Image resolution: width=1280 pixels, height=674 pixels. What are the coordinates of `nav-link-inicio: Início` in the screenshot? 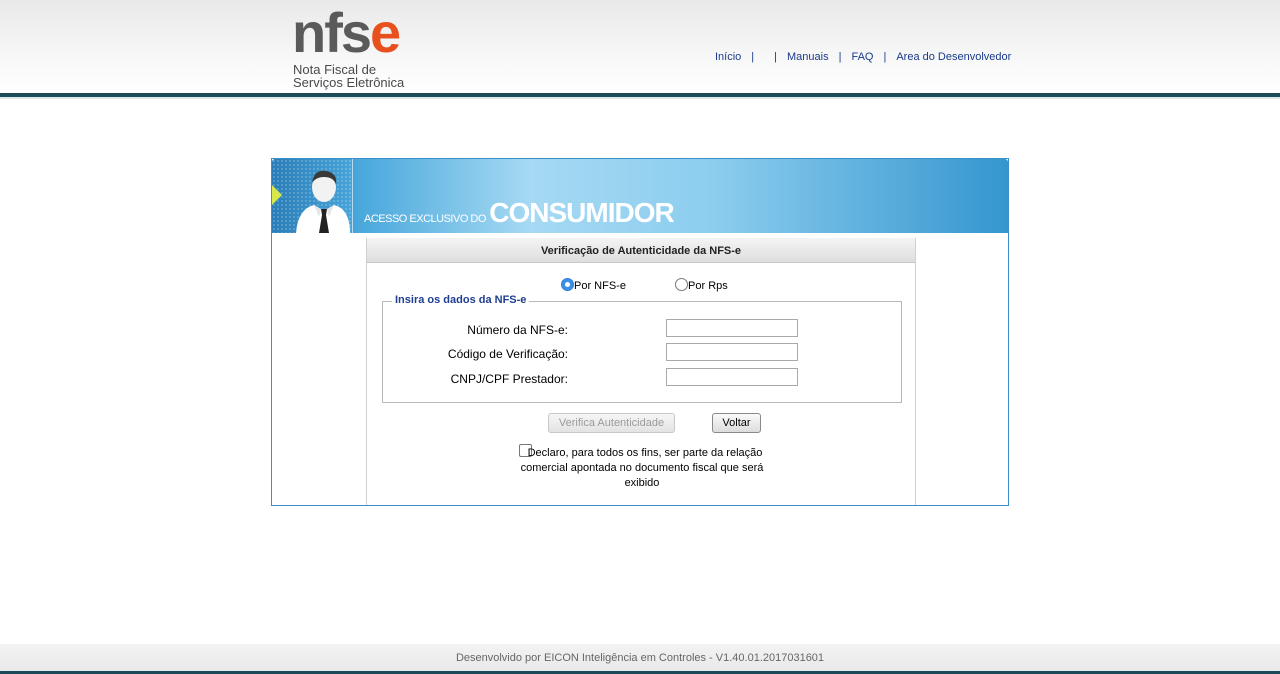 It's located at (728, 57).